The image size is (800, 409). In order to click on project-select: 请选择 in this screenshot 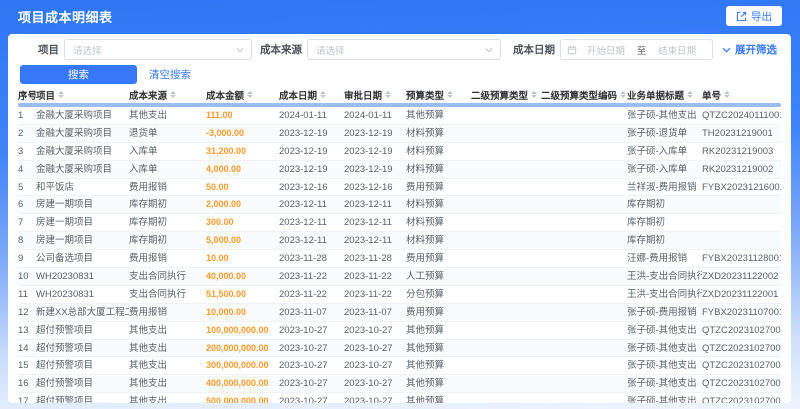, I will do `click(158, 49)`.